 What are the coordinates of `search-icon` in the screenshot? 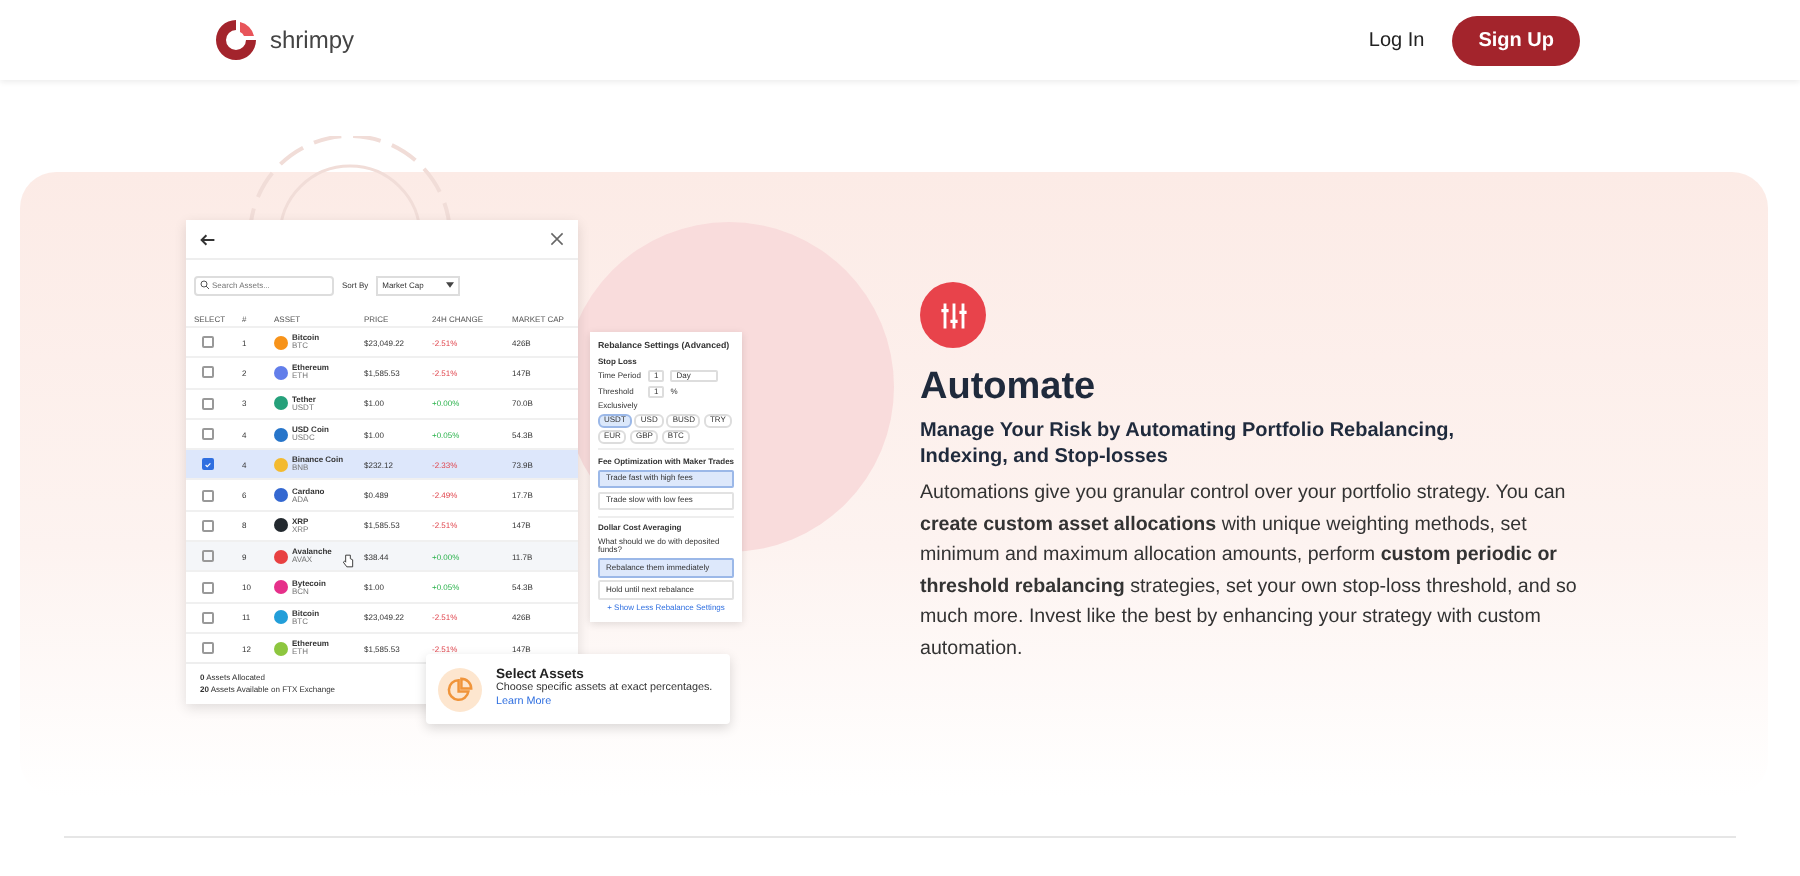 It's located at (205, 285).